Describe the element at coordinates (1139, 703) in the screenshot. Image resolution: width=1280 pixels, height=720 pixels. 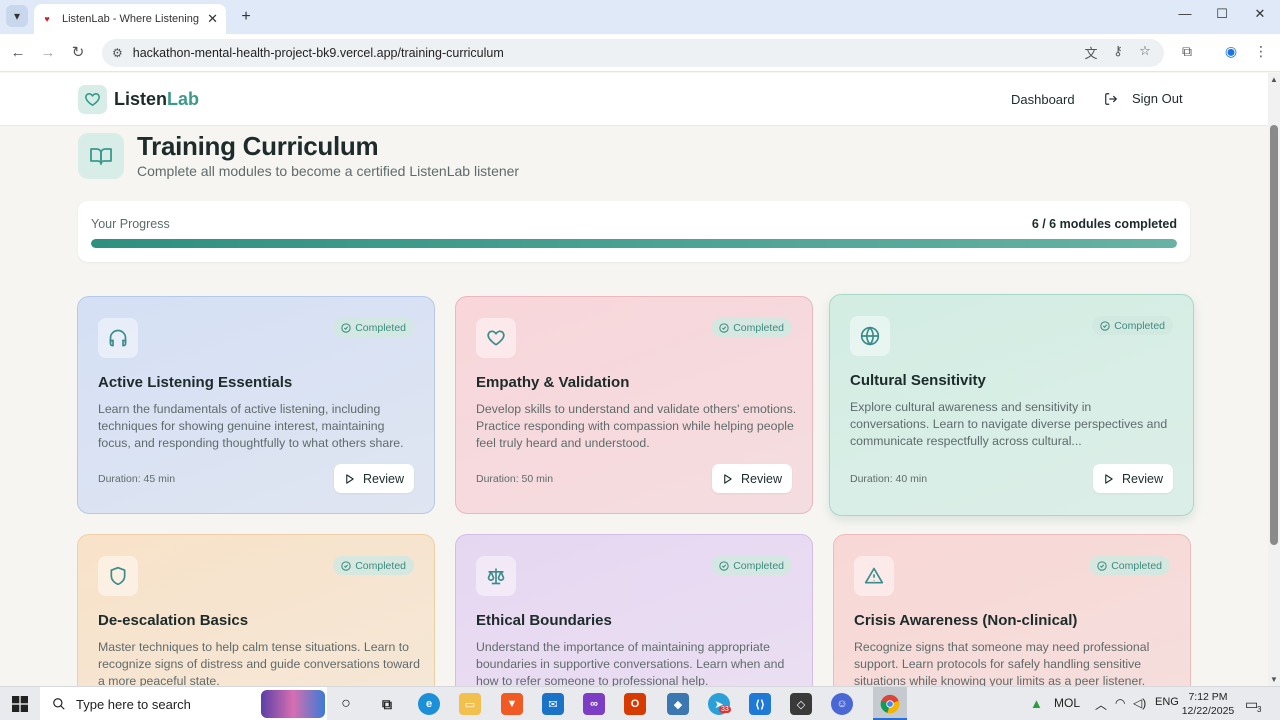
I see `volume-icon: ◁)` at that location.